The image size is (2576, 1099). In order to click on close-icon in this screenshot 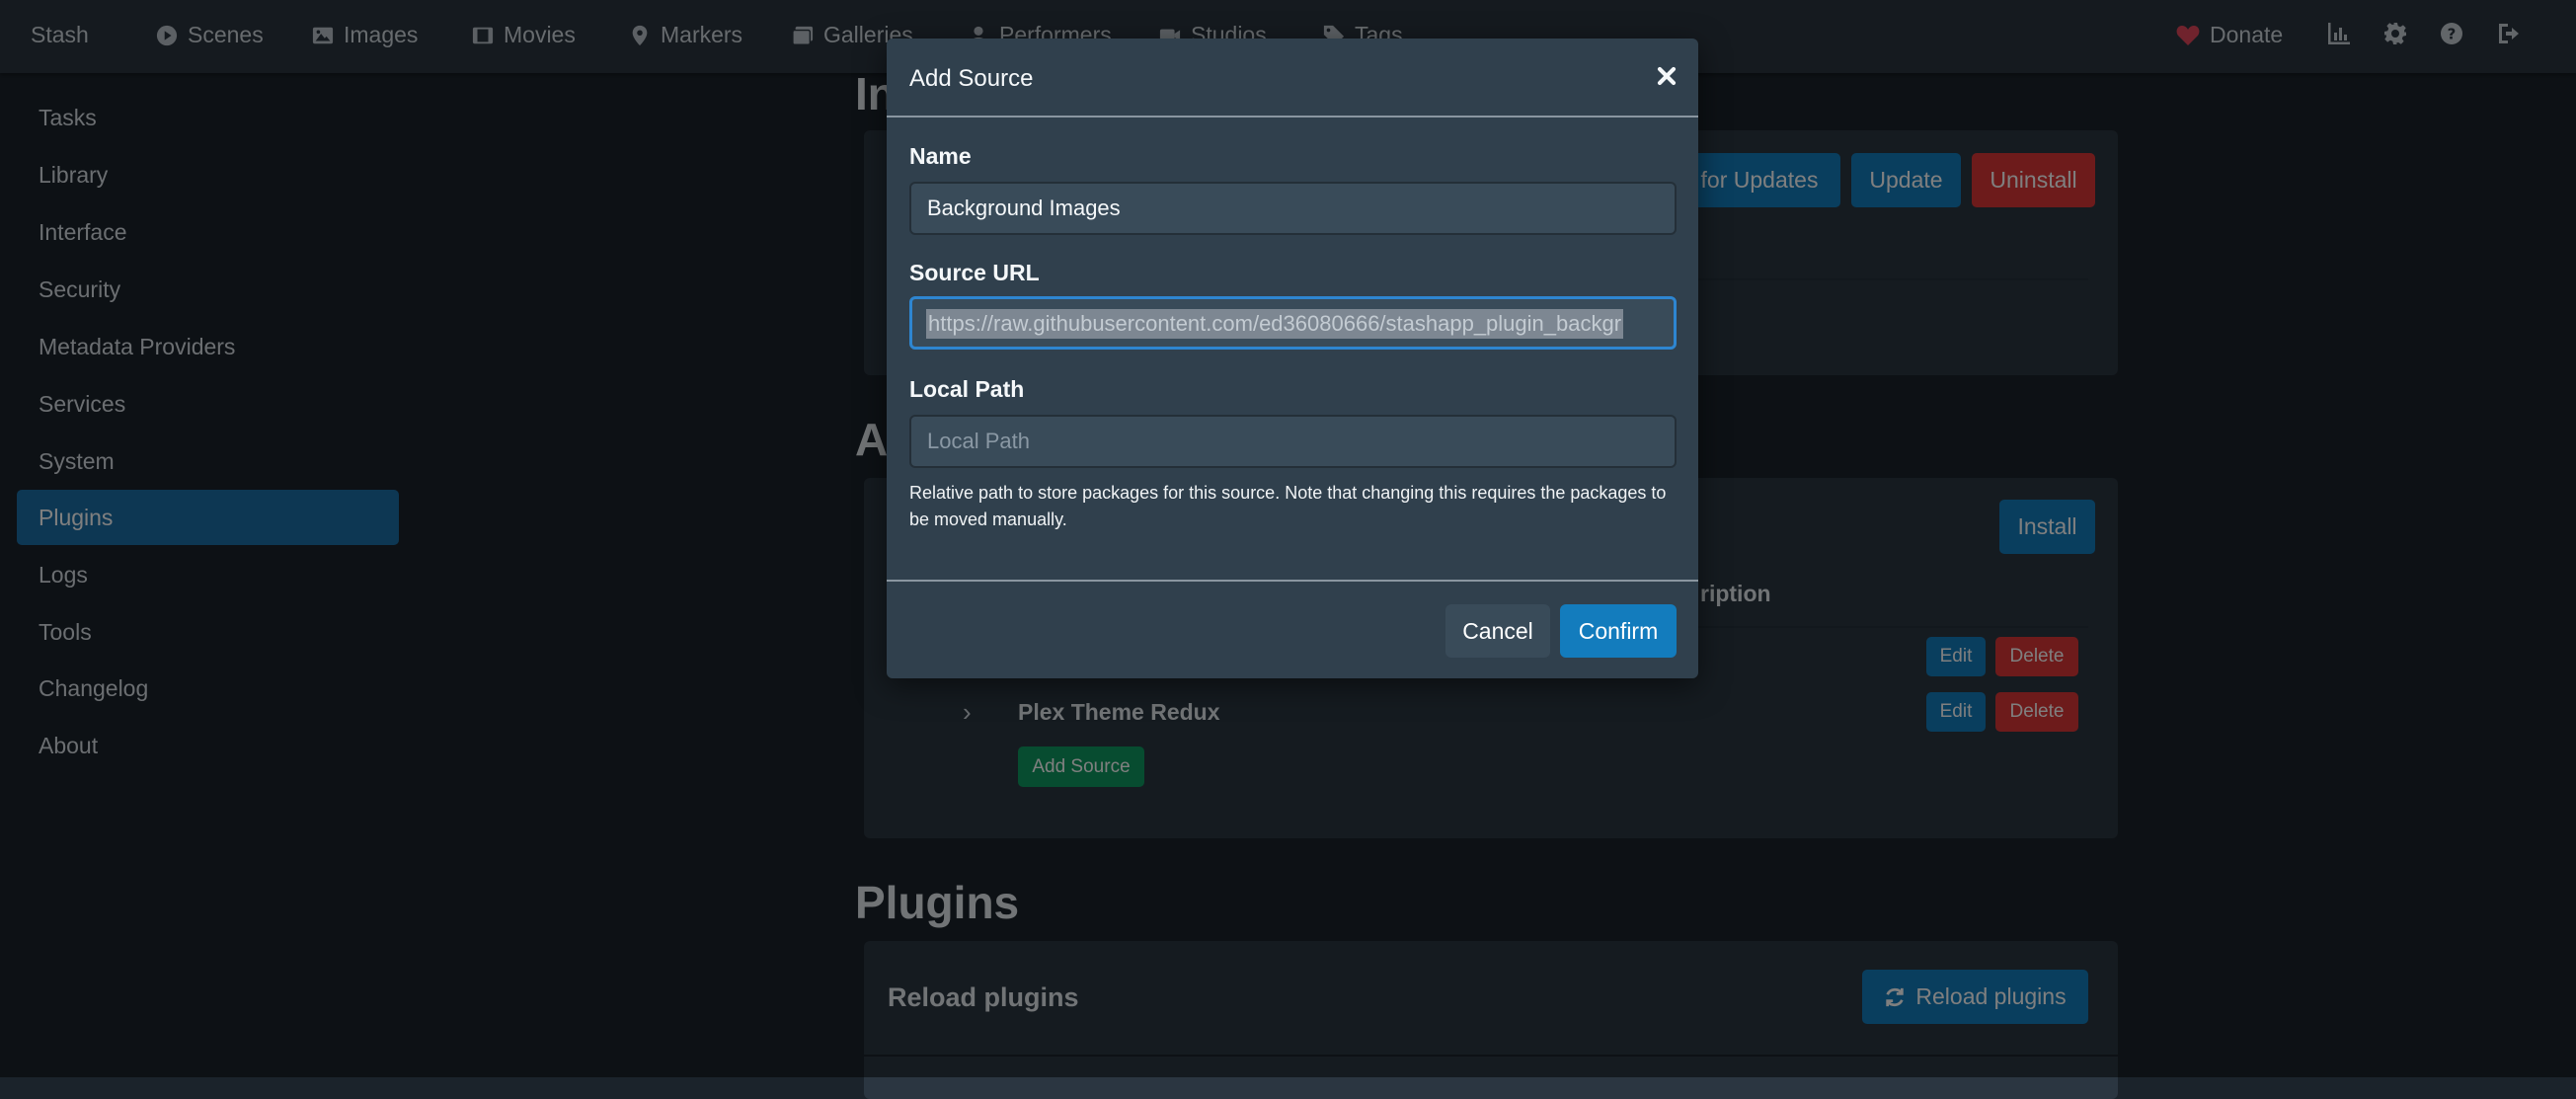, I will do `click(1666, 76)`.